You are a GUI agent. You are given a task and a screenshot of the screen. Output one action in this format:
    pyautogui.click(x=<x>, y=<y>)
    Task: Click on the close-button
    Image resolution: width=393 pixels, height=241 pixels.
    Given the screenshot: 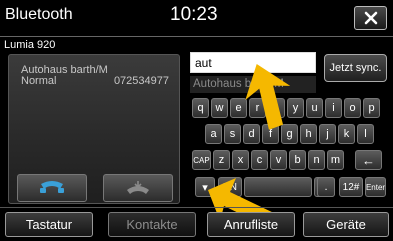 What is the action you would take?
    pyautogui.click(x=370, y=18)
    